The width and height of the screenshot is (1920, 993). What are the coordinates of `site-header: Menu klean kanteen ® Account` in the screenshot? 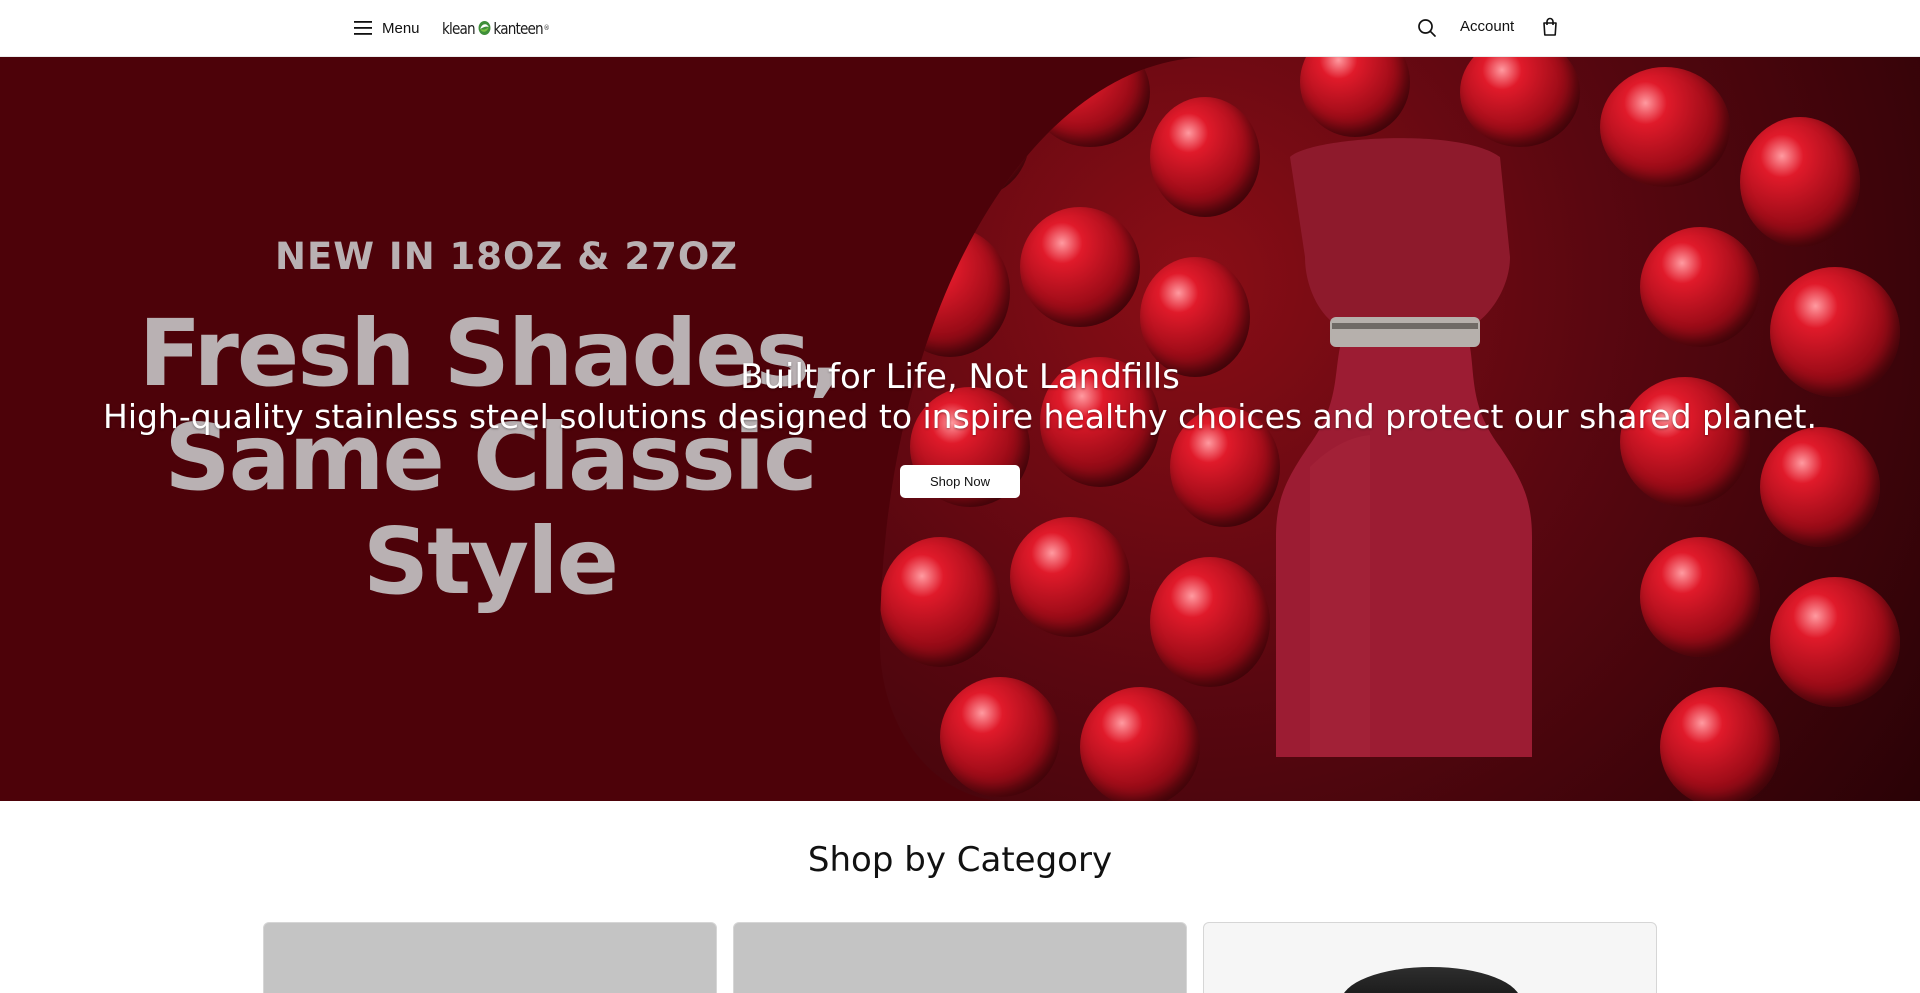 It's located at (960, 28).